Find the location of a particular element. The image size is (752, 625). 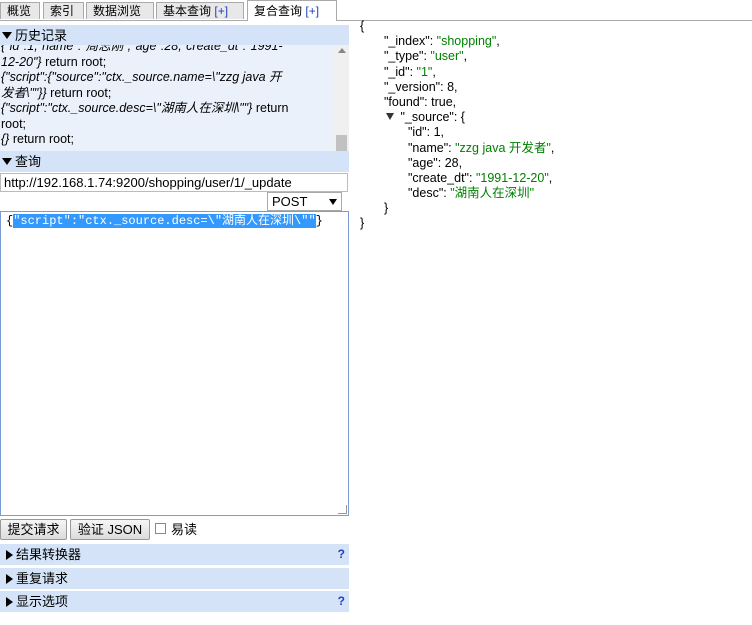

method-select: POST is located at coordinates (304, 201).